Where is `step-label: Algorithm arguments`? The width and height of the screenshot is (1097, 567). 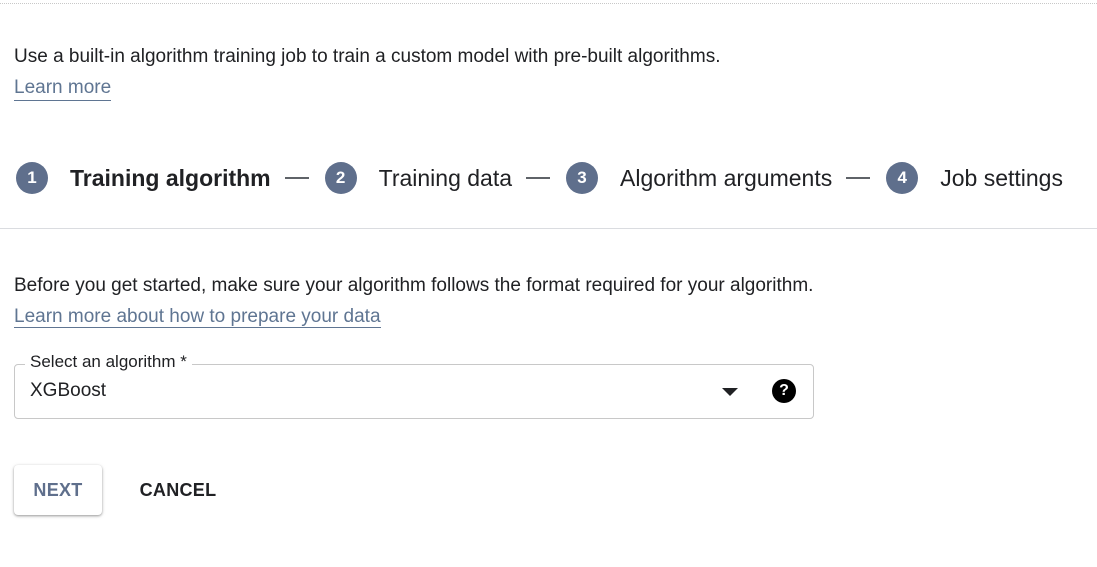 step-label: Algorithm arguments is located at coordinates (726, 177).